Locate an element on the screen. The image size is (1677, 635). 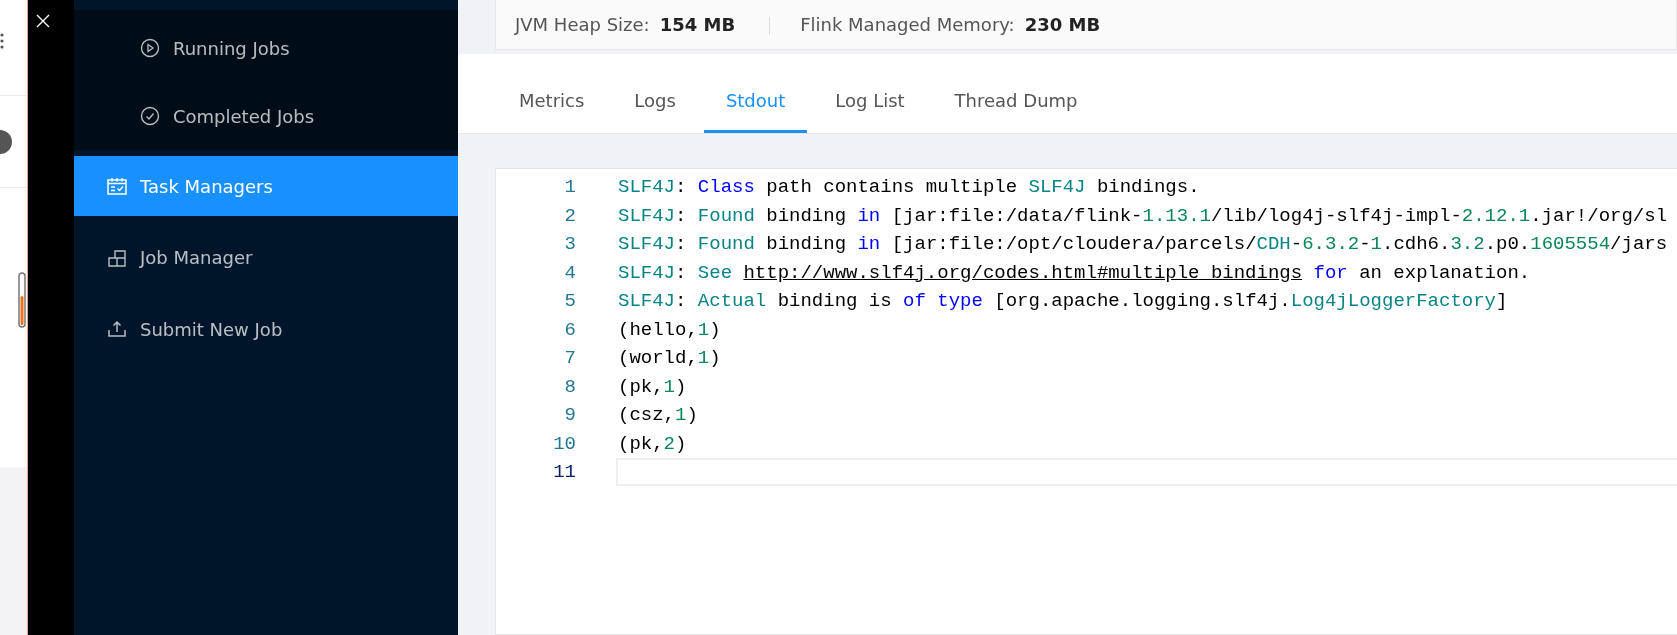
log-line: SLF4J: Found binding in [jar:file:/data/flink-1.13.1/lib/log4j-slf4j-impl-2.12.1.jar!/org/sl is located at coordinates (1143, 216).